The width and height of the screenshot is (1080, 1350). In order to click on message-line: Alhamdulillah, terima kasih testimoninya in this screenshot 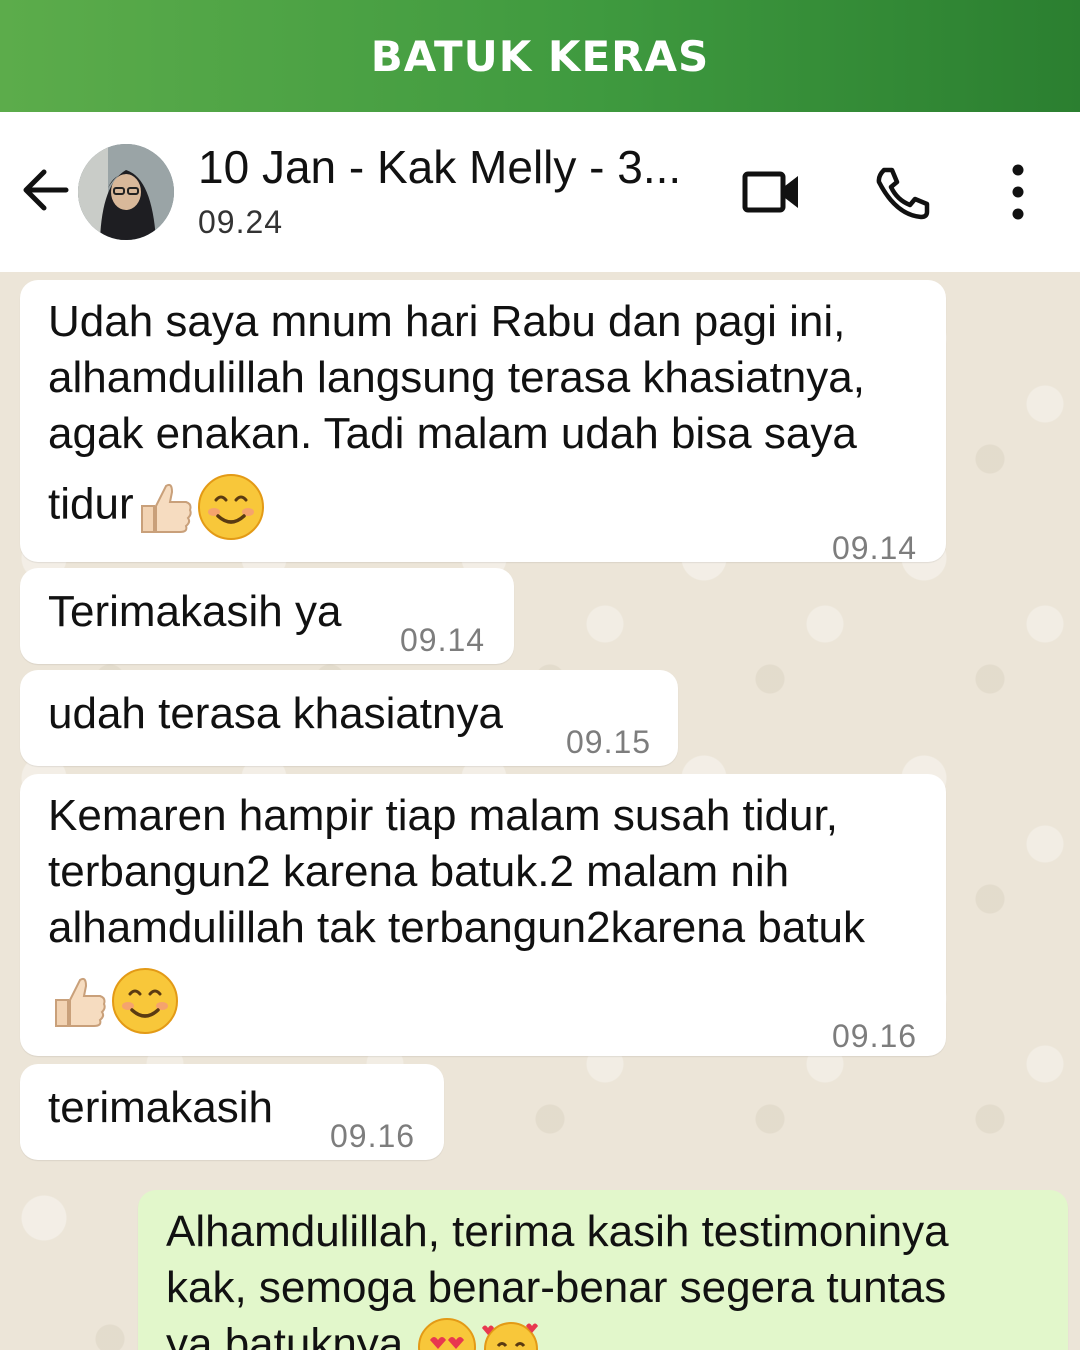, I will do `click(557, 1231)`.